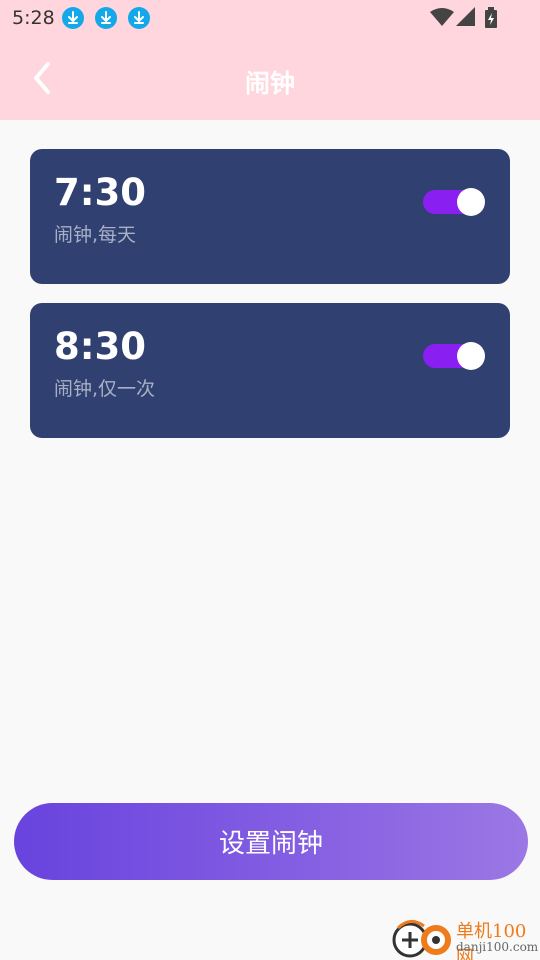  I want to click on alarm-time: 7:30, so click(100, 192).